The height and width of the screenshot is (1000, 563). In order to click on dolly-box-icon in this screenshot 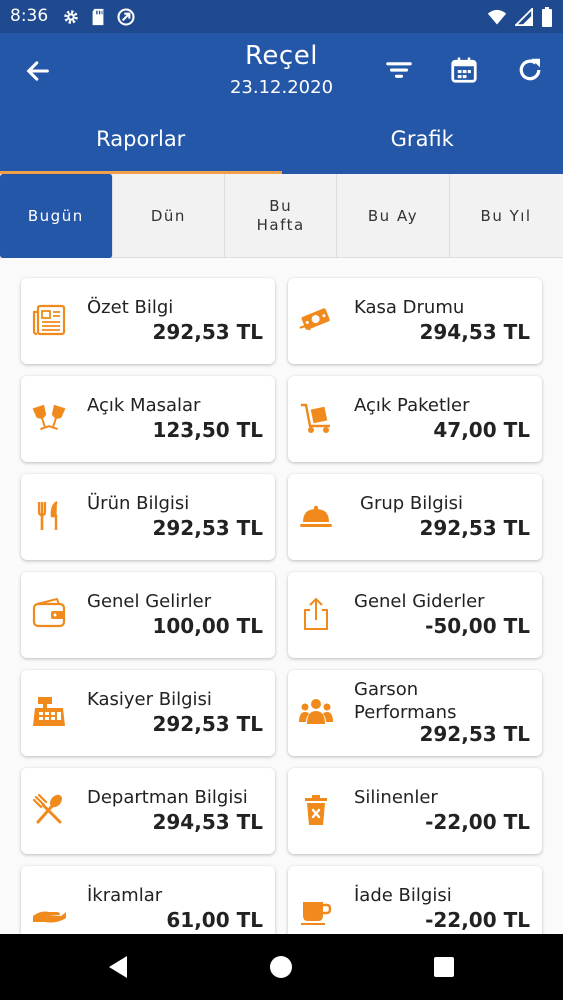, I will do `click(315, 418)`.